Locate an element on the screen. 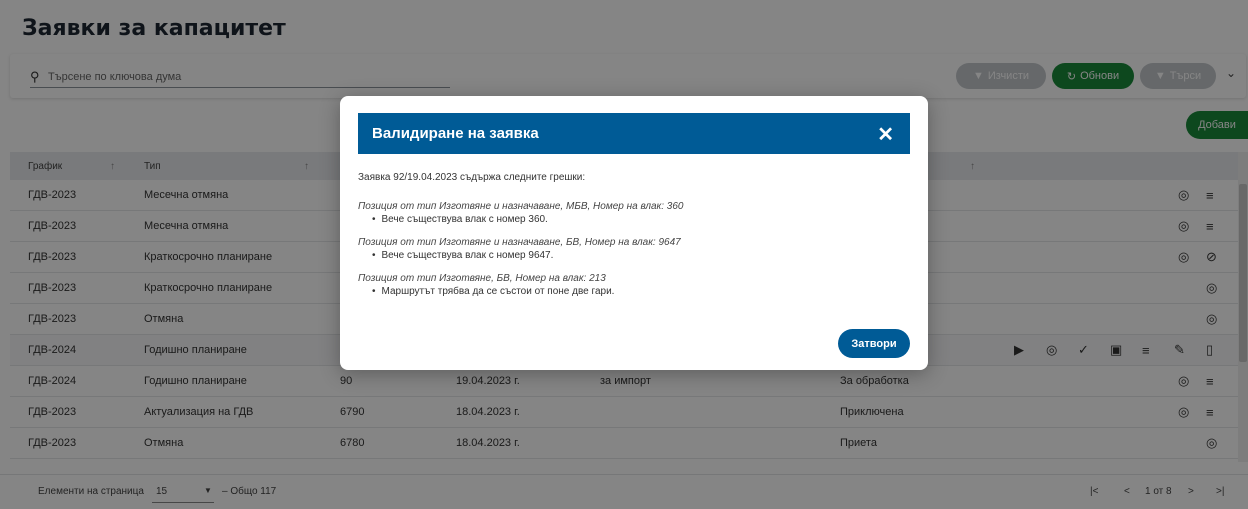 This screenshot has width=1248, height=509. error-message: Вече съществува влак с номер 360. is located at coordinates (641, 219).